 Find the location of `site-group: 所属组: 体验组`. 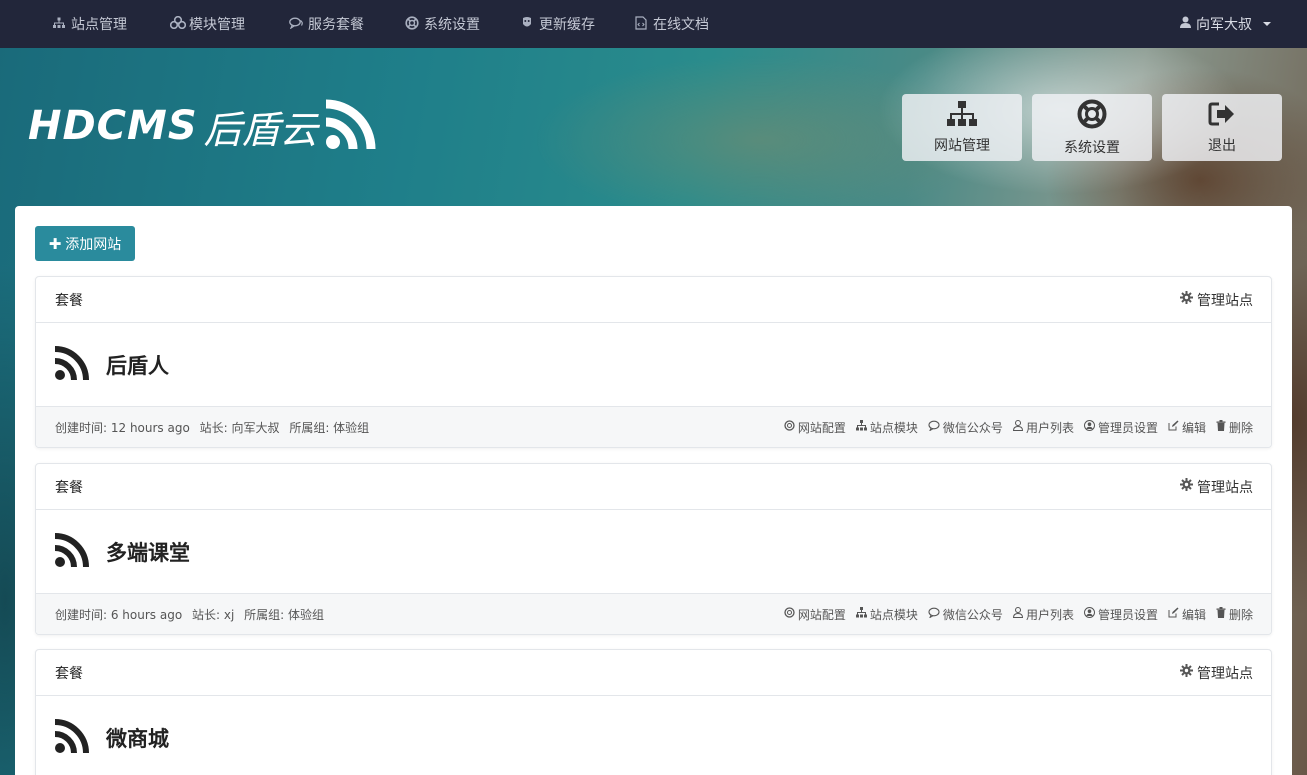

site-group: 所属组: 体验组 is located at coordinates (284, 614).